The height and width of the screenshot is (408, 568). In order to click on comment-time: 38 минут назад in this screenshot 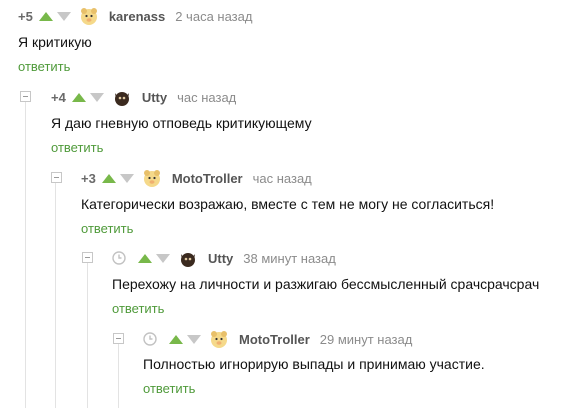, I will do `click(289, 258)`.